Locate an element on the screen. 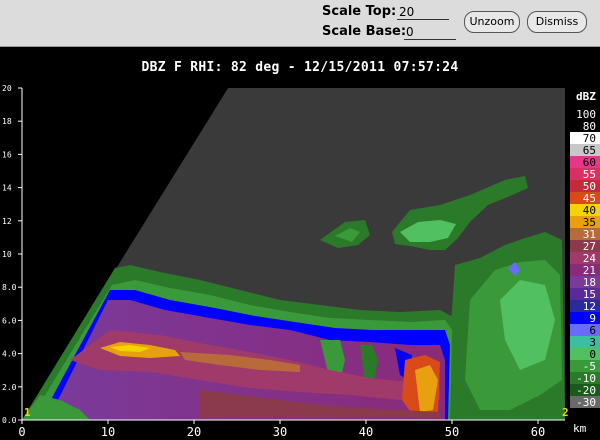  colorbar-label: 9 is located at coordinates (592, 318).